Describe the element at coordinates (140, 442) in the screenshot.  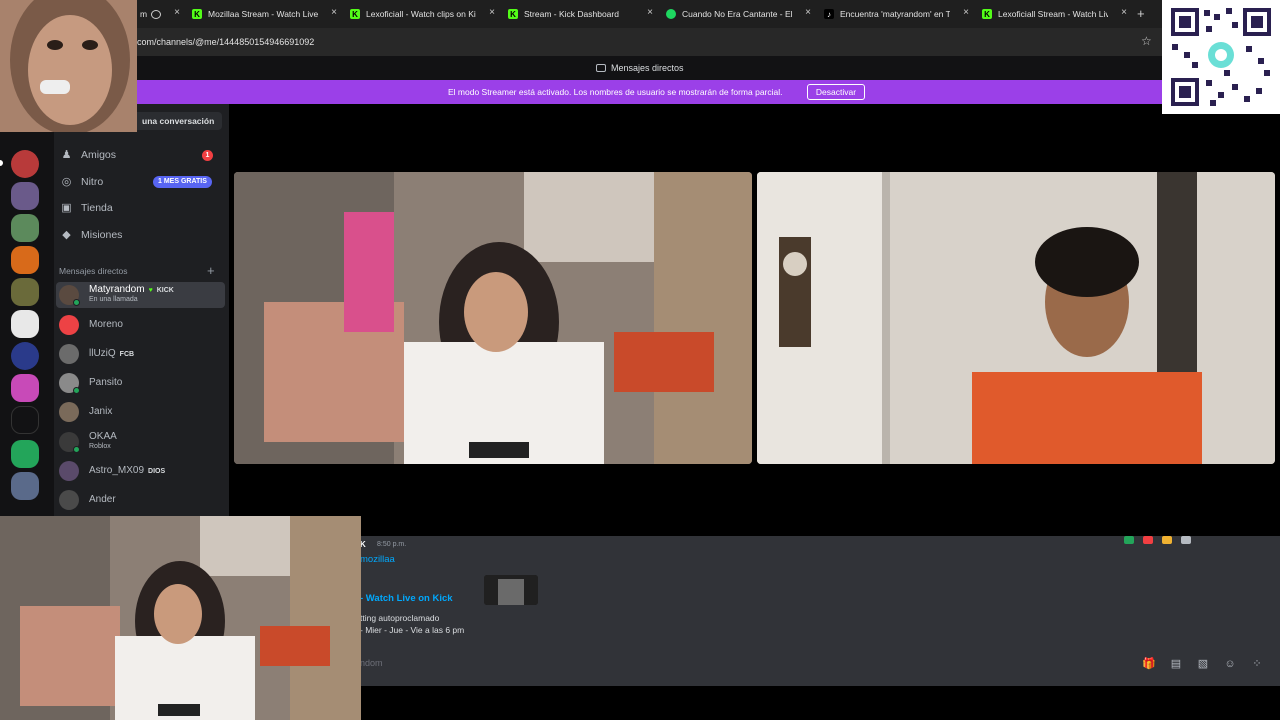
I see `dm-item: OKAA Roblox` at that location.